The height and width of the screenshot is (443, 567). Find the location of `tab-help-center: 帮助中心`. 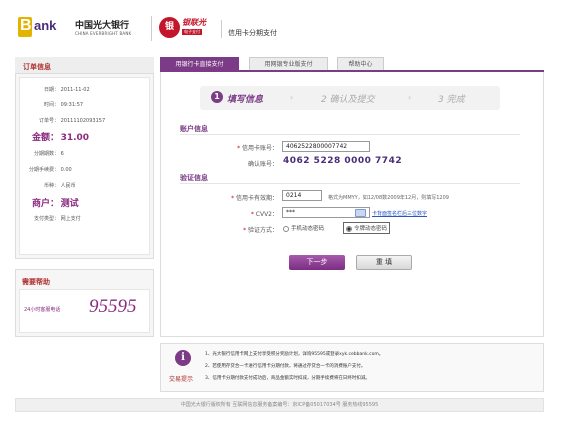

tab-help-center: 帮助中心 is located at coordinates (360, 64).